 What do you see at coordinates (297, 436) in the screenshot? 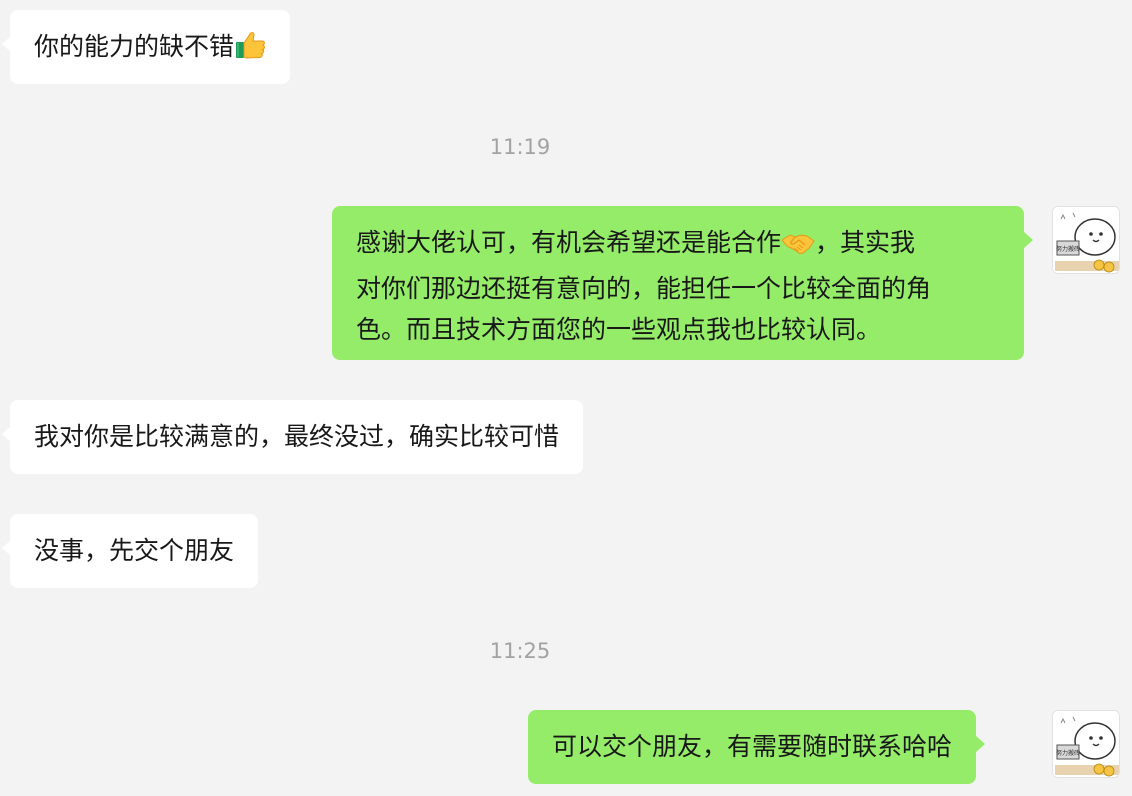
I see `message-text: 我对你是比较满意的，最终没过，确实比较可惜` at bounding box center [297, 436].